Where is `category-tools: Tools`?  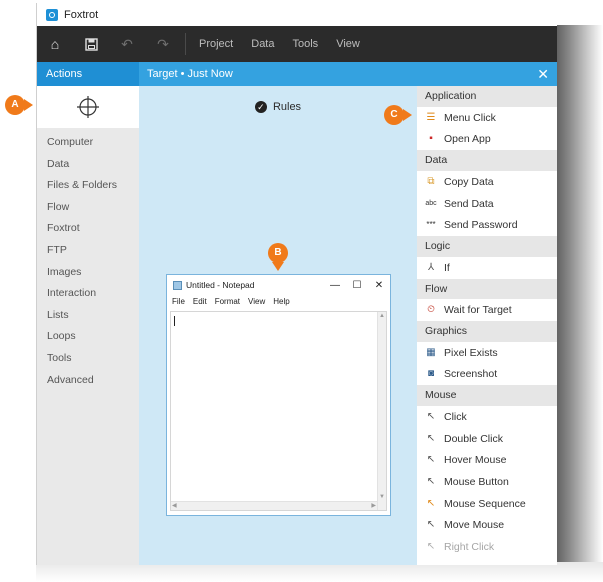 category-tools: Tools is located at coordinates (88, 359).